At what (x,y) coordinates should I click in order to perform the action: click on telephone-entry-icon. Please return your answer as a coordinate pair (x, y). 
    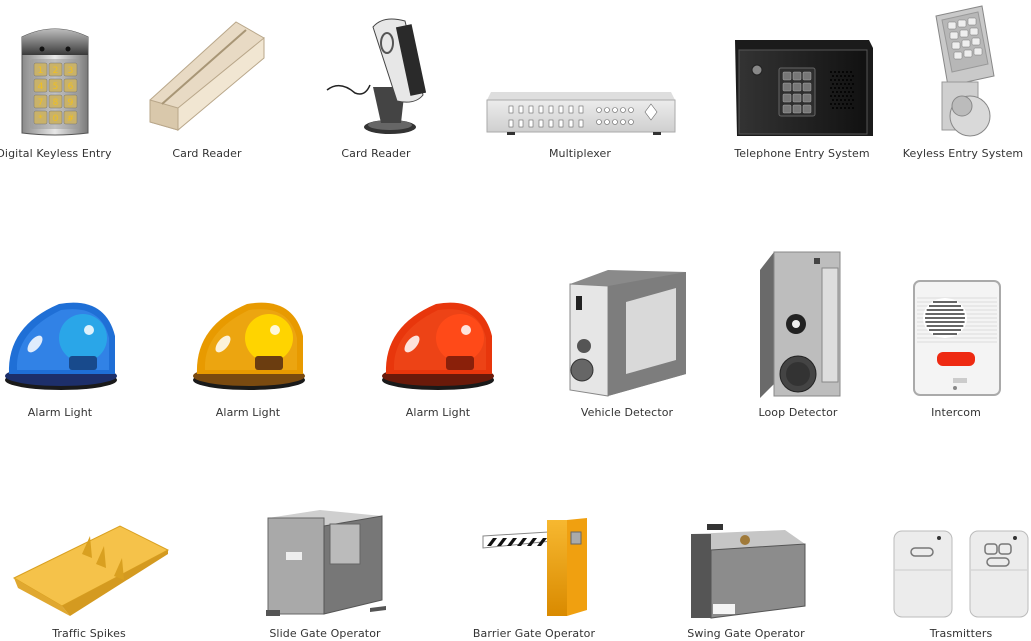
    Looking at the image, I should click on (804, 89).